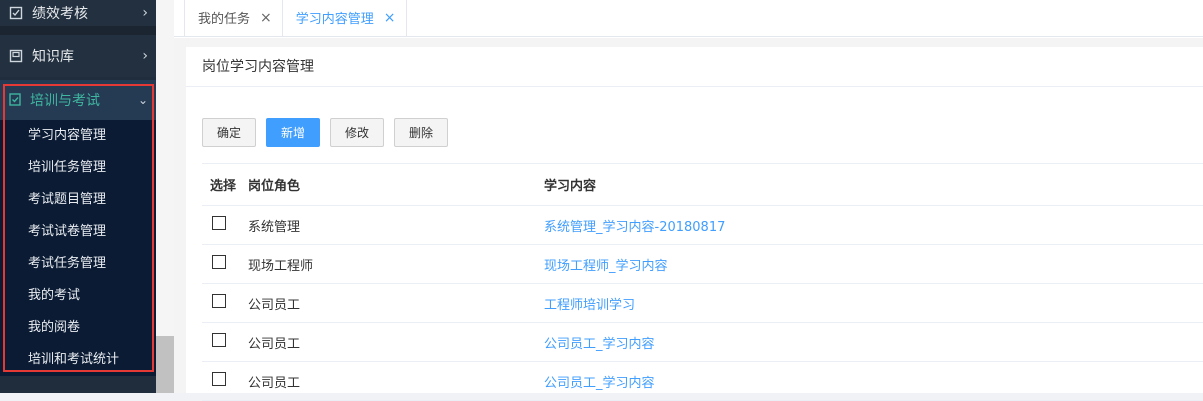 This screenshot has height=401, width=1203. What do you see at coordinates (421, 132) in the screenshot?
I see `delete-button: 删除` at bounding box center [421, 132].